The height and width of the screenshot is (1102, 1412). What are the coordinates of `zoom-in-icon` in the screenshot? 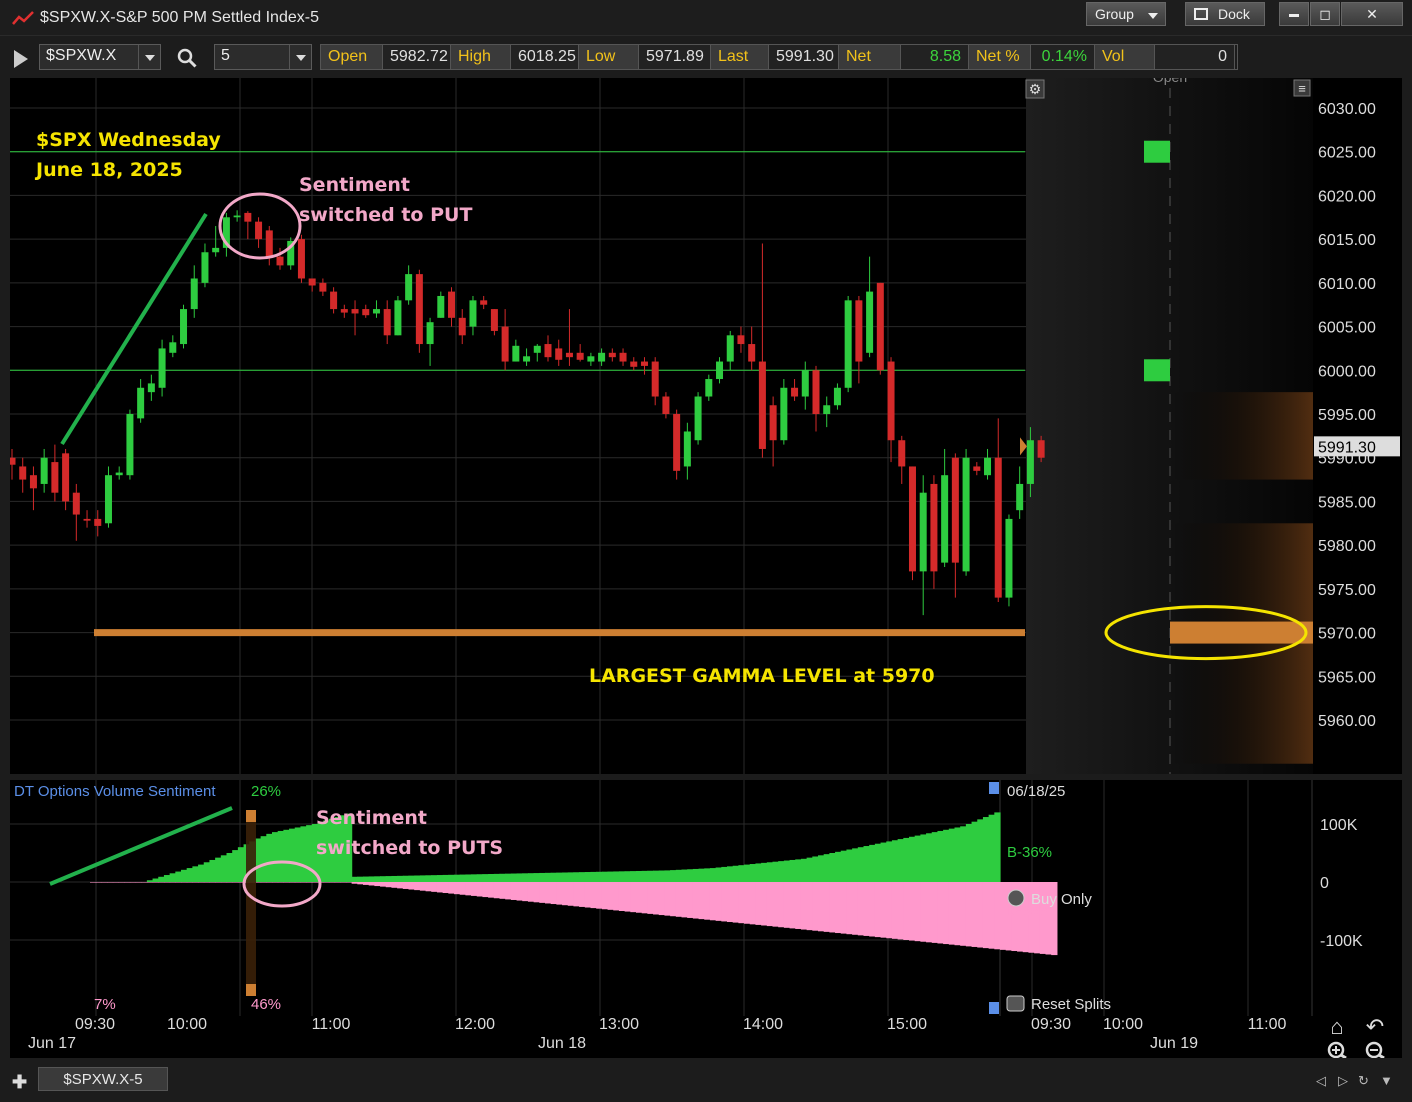 It's located at (1337, 1050).